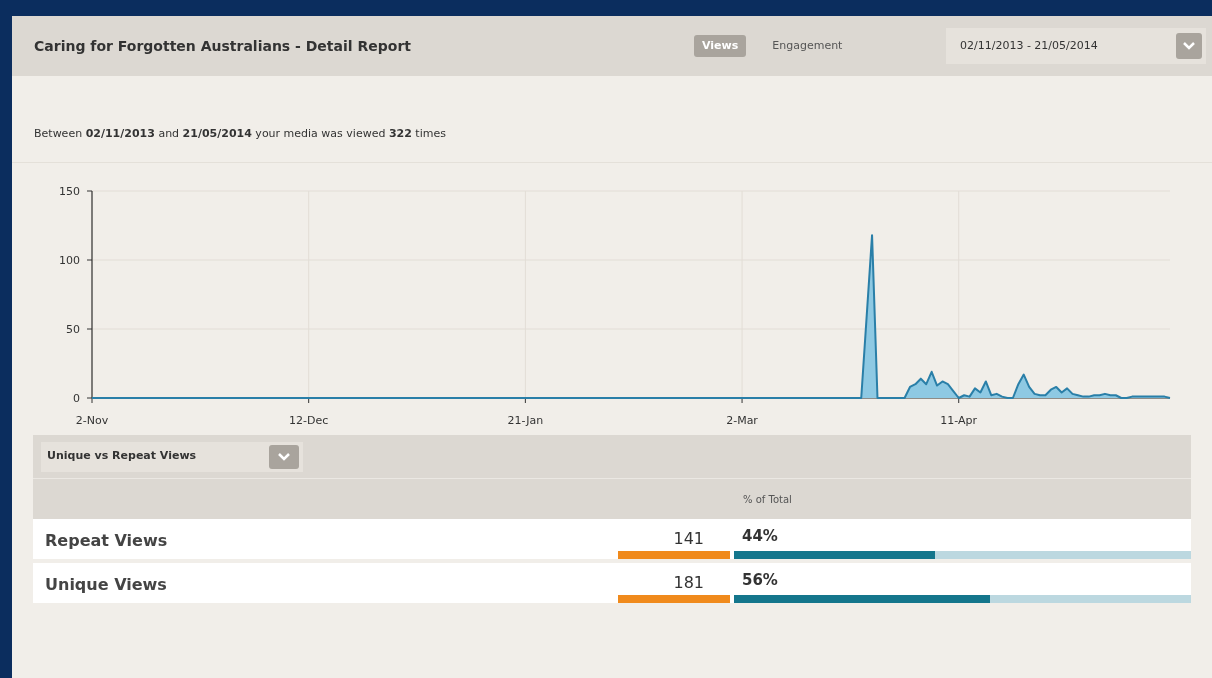 The image size is (1212, 678). What do you see at coordinates (106, 585) in the screenshot?
I see `row-label: Unique Views` at bounding box center [106, 585].